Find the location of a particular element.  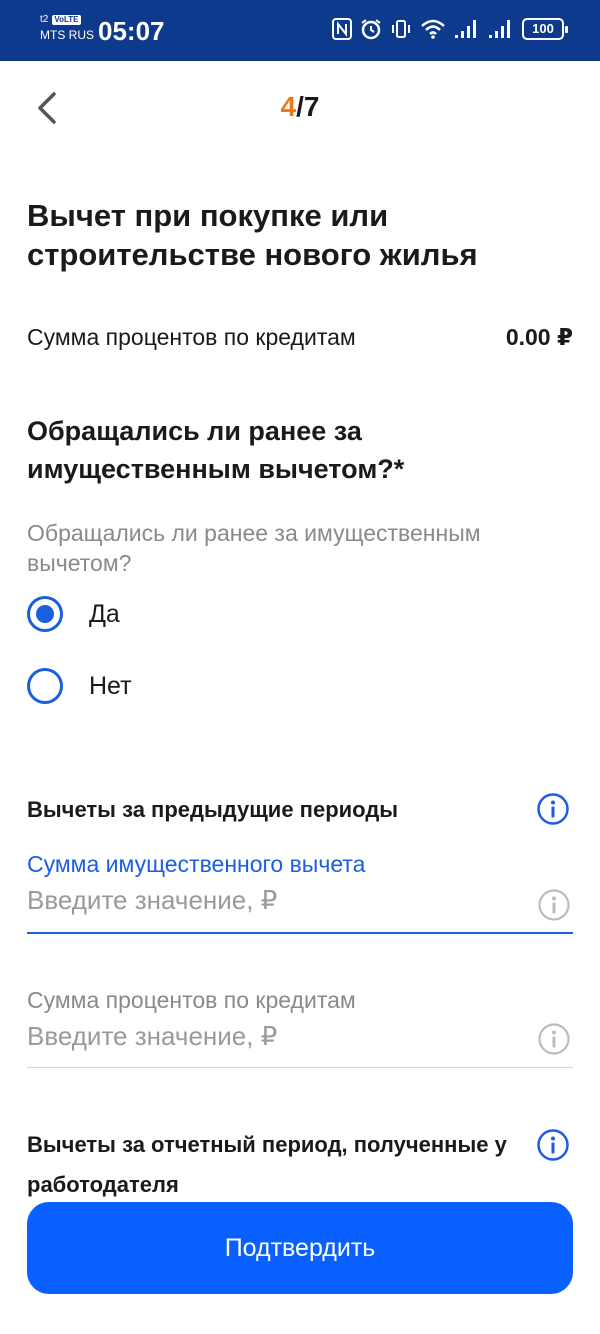

loan-interest-field: Сумма процентов по кредитам is located at coordinates (300, 1026).